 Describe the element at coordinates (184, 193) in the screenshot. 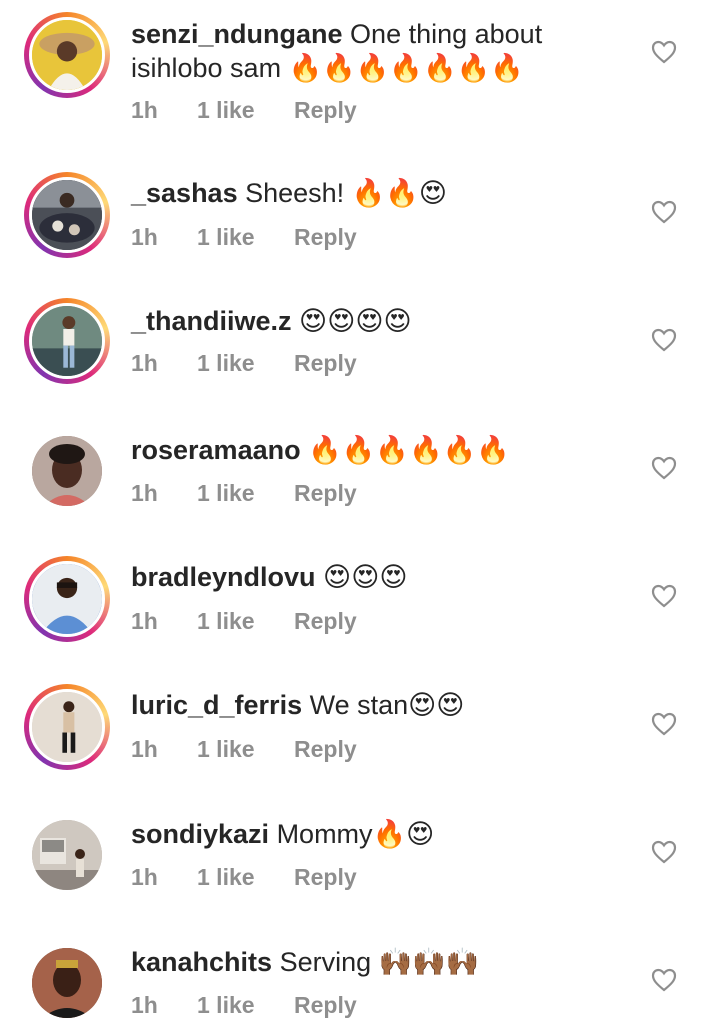

I see `username: _sashas` at that location.